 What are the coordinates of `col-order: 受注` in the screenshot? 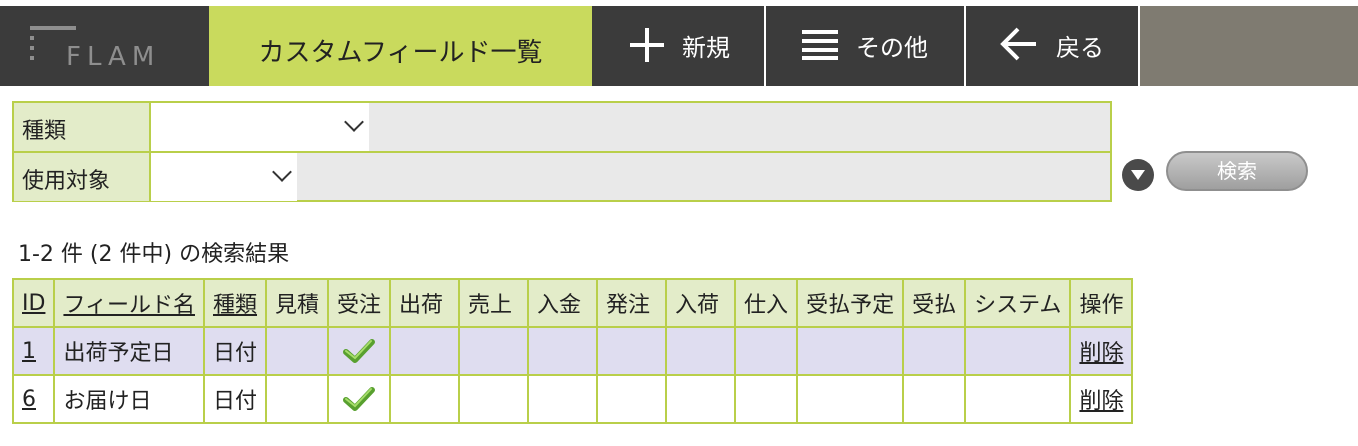 It's located at (359, 303).